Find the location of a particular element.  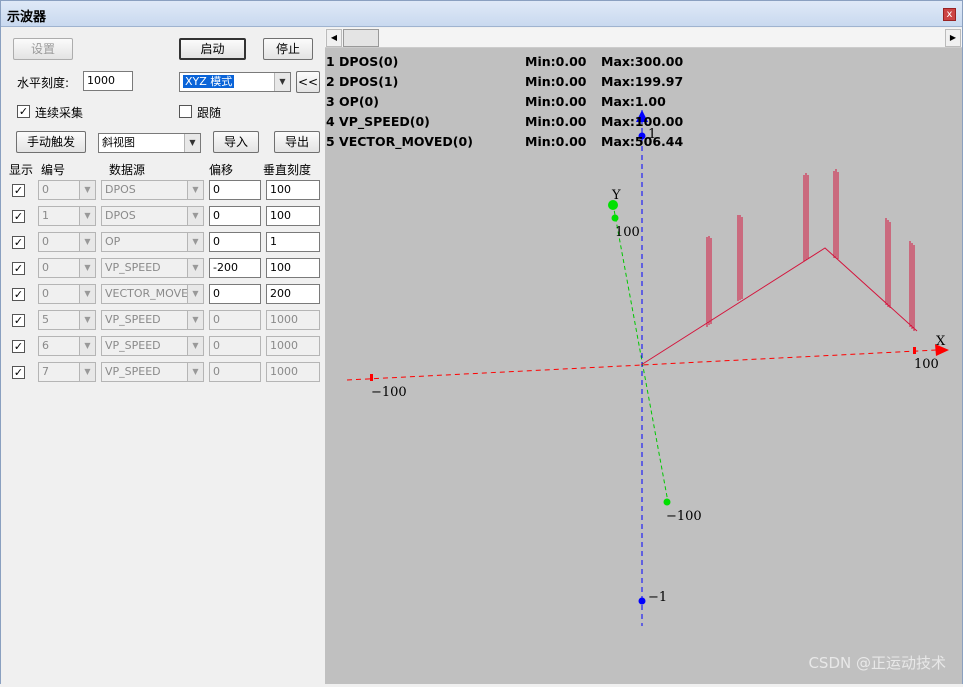

header-show: 显示 is located at coordinates (21, 170).